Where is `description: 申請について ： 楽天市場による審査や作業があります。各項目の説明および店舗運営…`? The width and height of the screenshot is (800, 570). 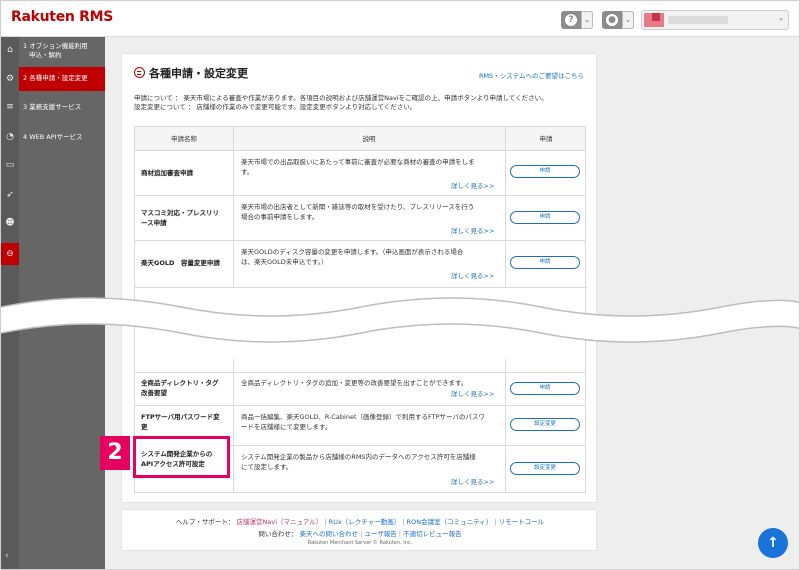 description: 申請について ： 楽天市場による審査や作業があります。各項目の説明および店舗運営… is located at coordinates (341, 102).